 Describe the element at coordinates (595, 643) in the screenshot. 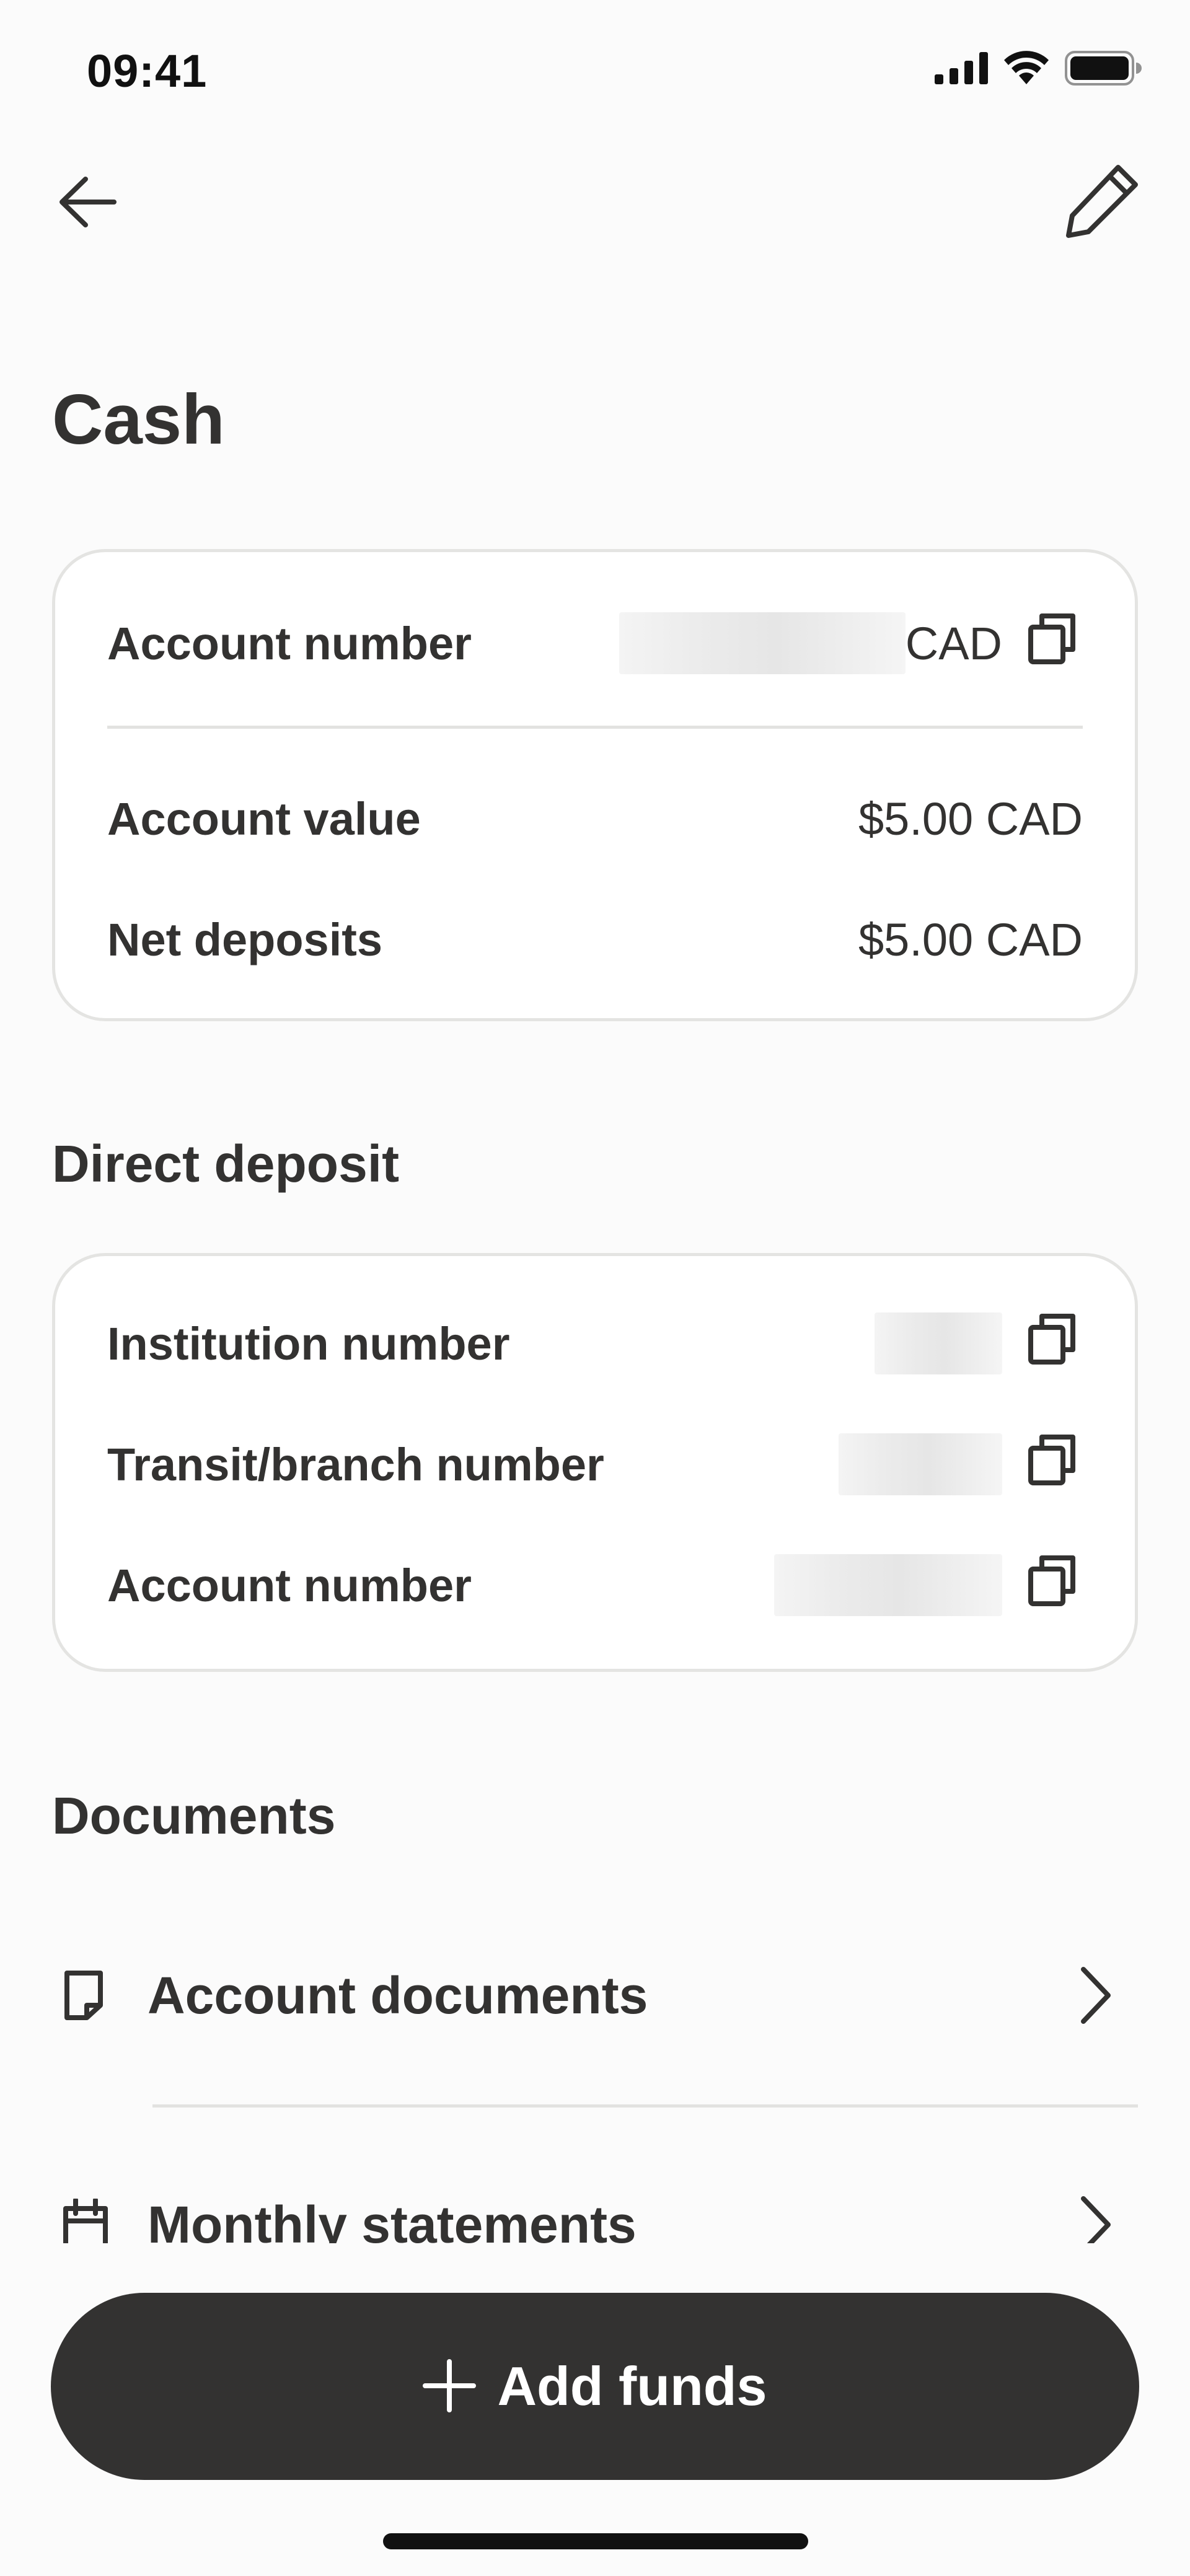

I see `account-number-row: Account number CAD` at that location.